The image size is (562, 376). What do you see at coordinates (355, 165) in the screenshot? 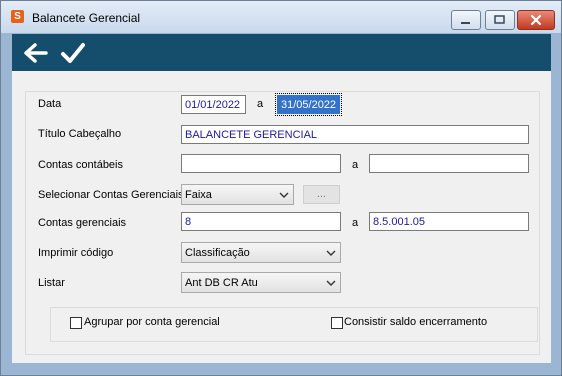
I see `contas-contabeis-separator: a` at bounding box center [355, 165].